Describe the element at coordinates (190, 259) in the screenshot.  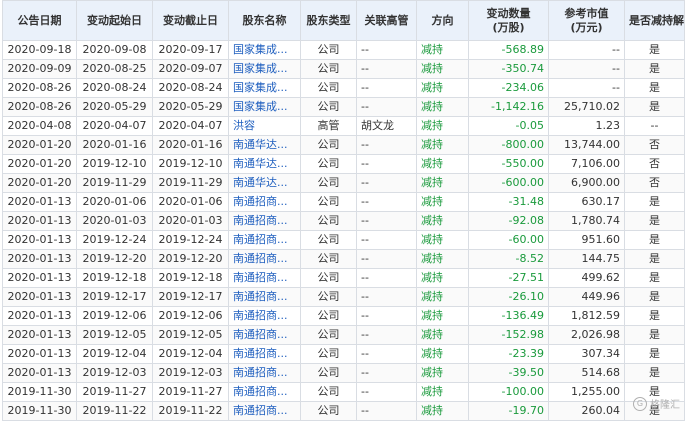
I see `cell-end-date: 2019-12-20` at that location.